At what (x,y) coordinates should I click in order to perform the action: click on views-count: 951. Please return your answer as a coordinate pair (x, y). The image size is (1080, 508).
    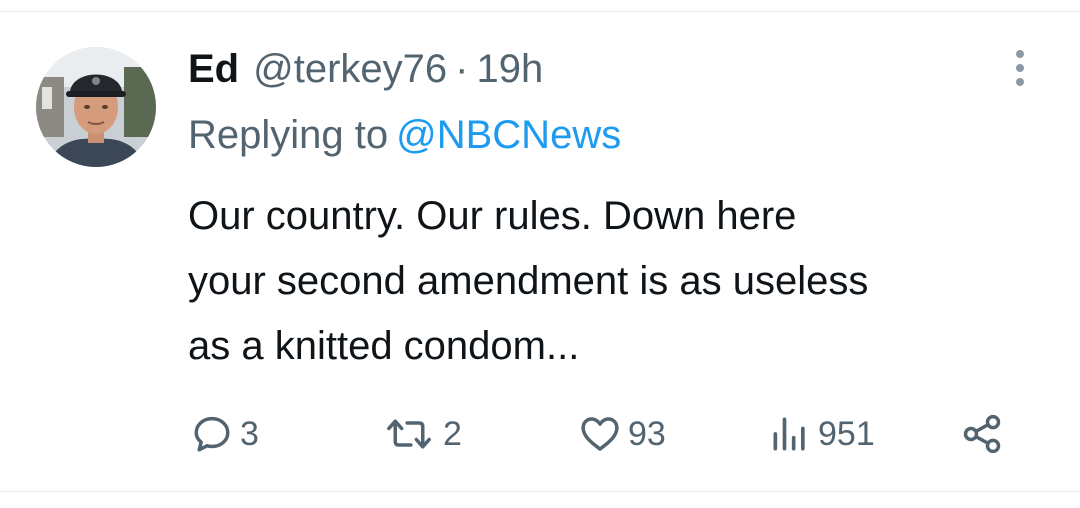
    Looking at the image, I should click on (846, 433).